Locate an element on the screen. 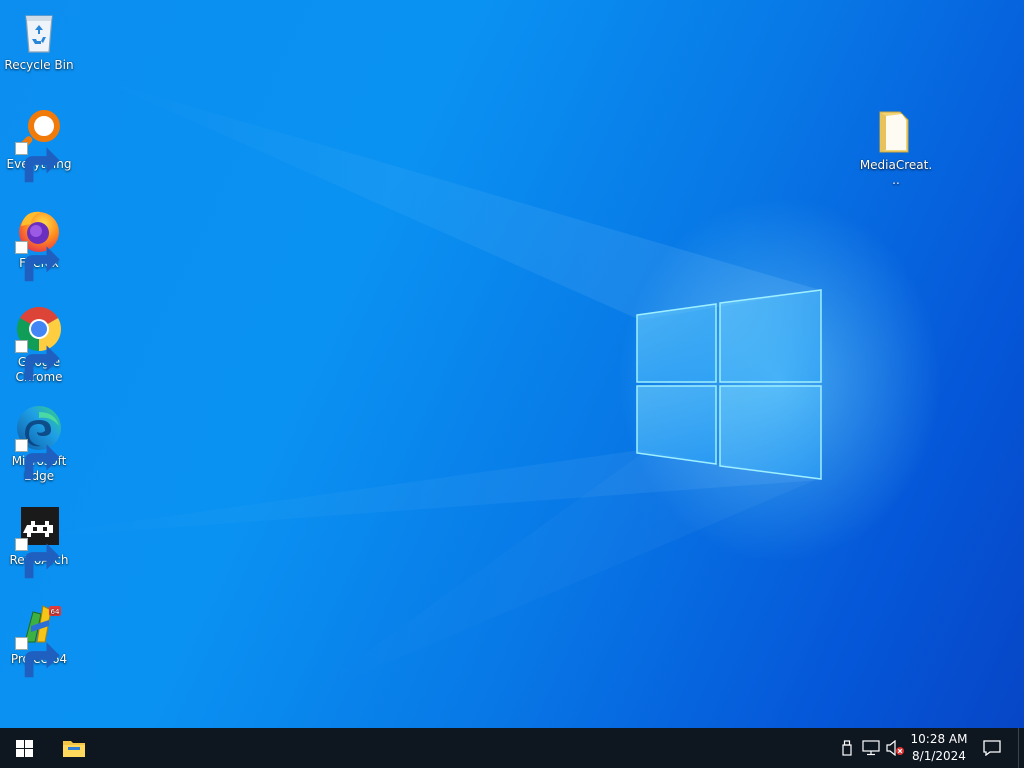 The image size is (1024, 768). taskbar: 10:28 AM 8/1/2024 is located at coordinates (512, 748).